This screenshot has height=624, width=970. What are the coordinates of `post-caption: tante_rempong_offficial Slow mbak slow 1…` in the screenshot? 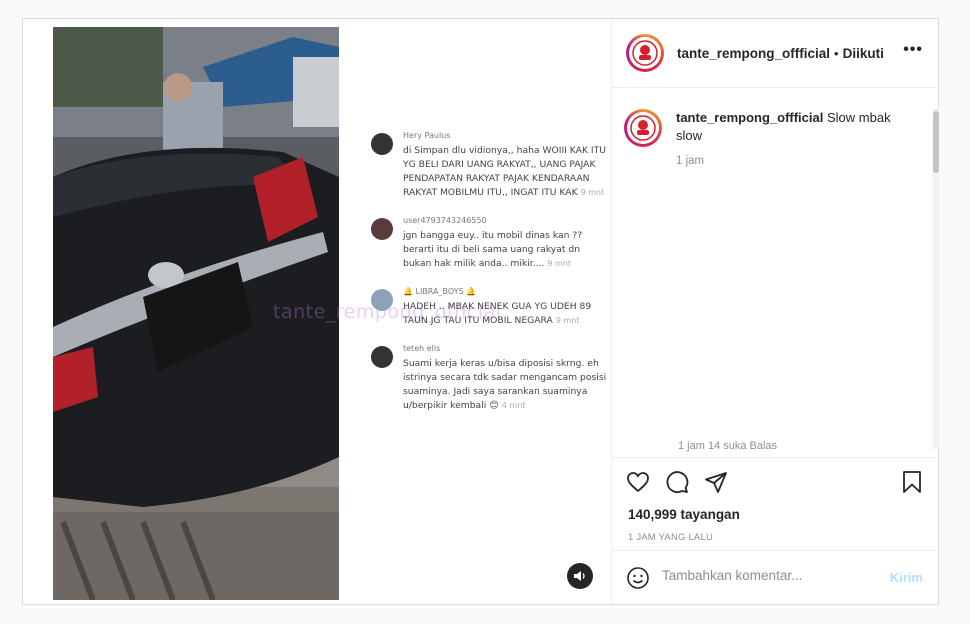 It's located at (760, 139).